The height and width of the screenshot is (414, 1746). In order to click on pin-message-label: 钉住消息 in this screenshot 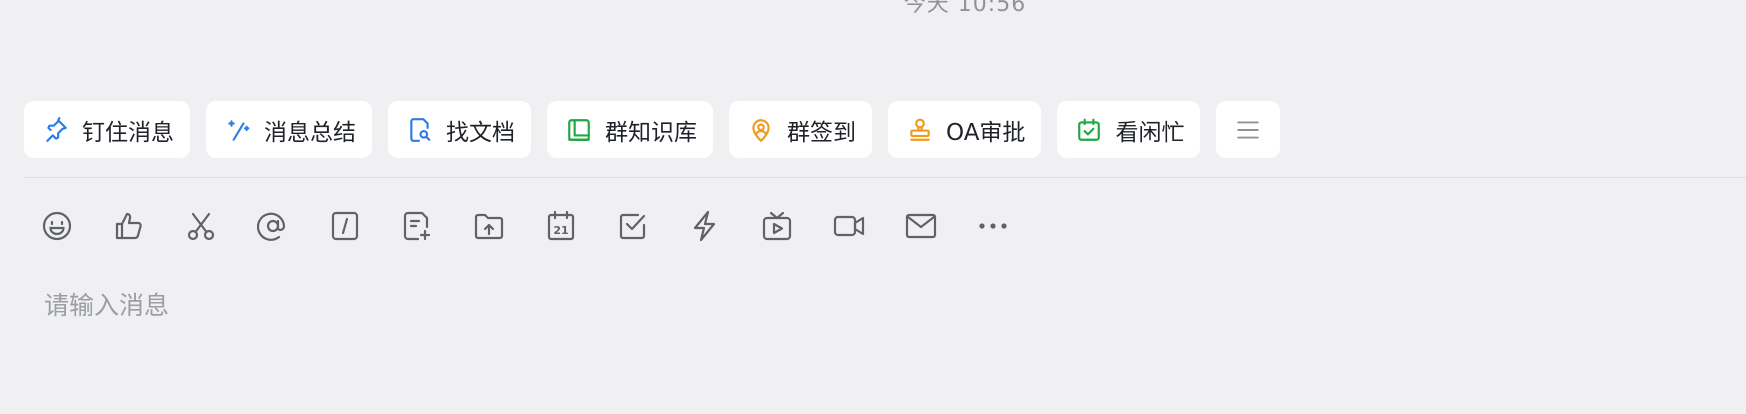, I will do `click(128, 132)`.